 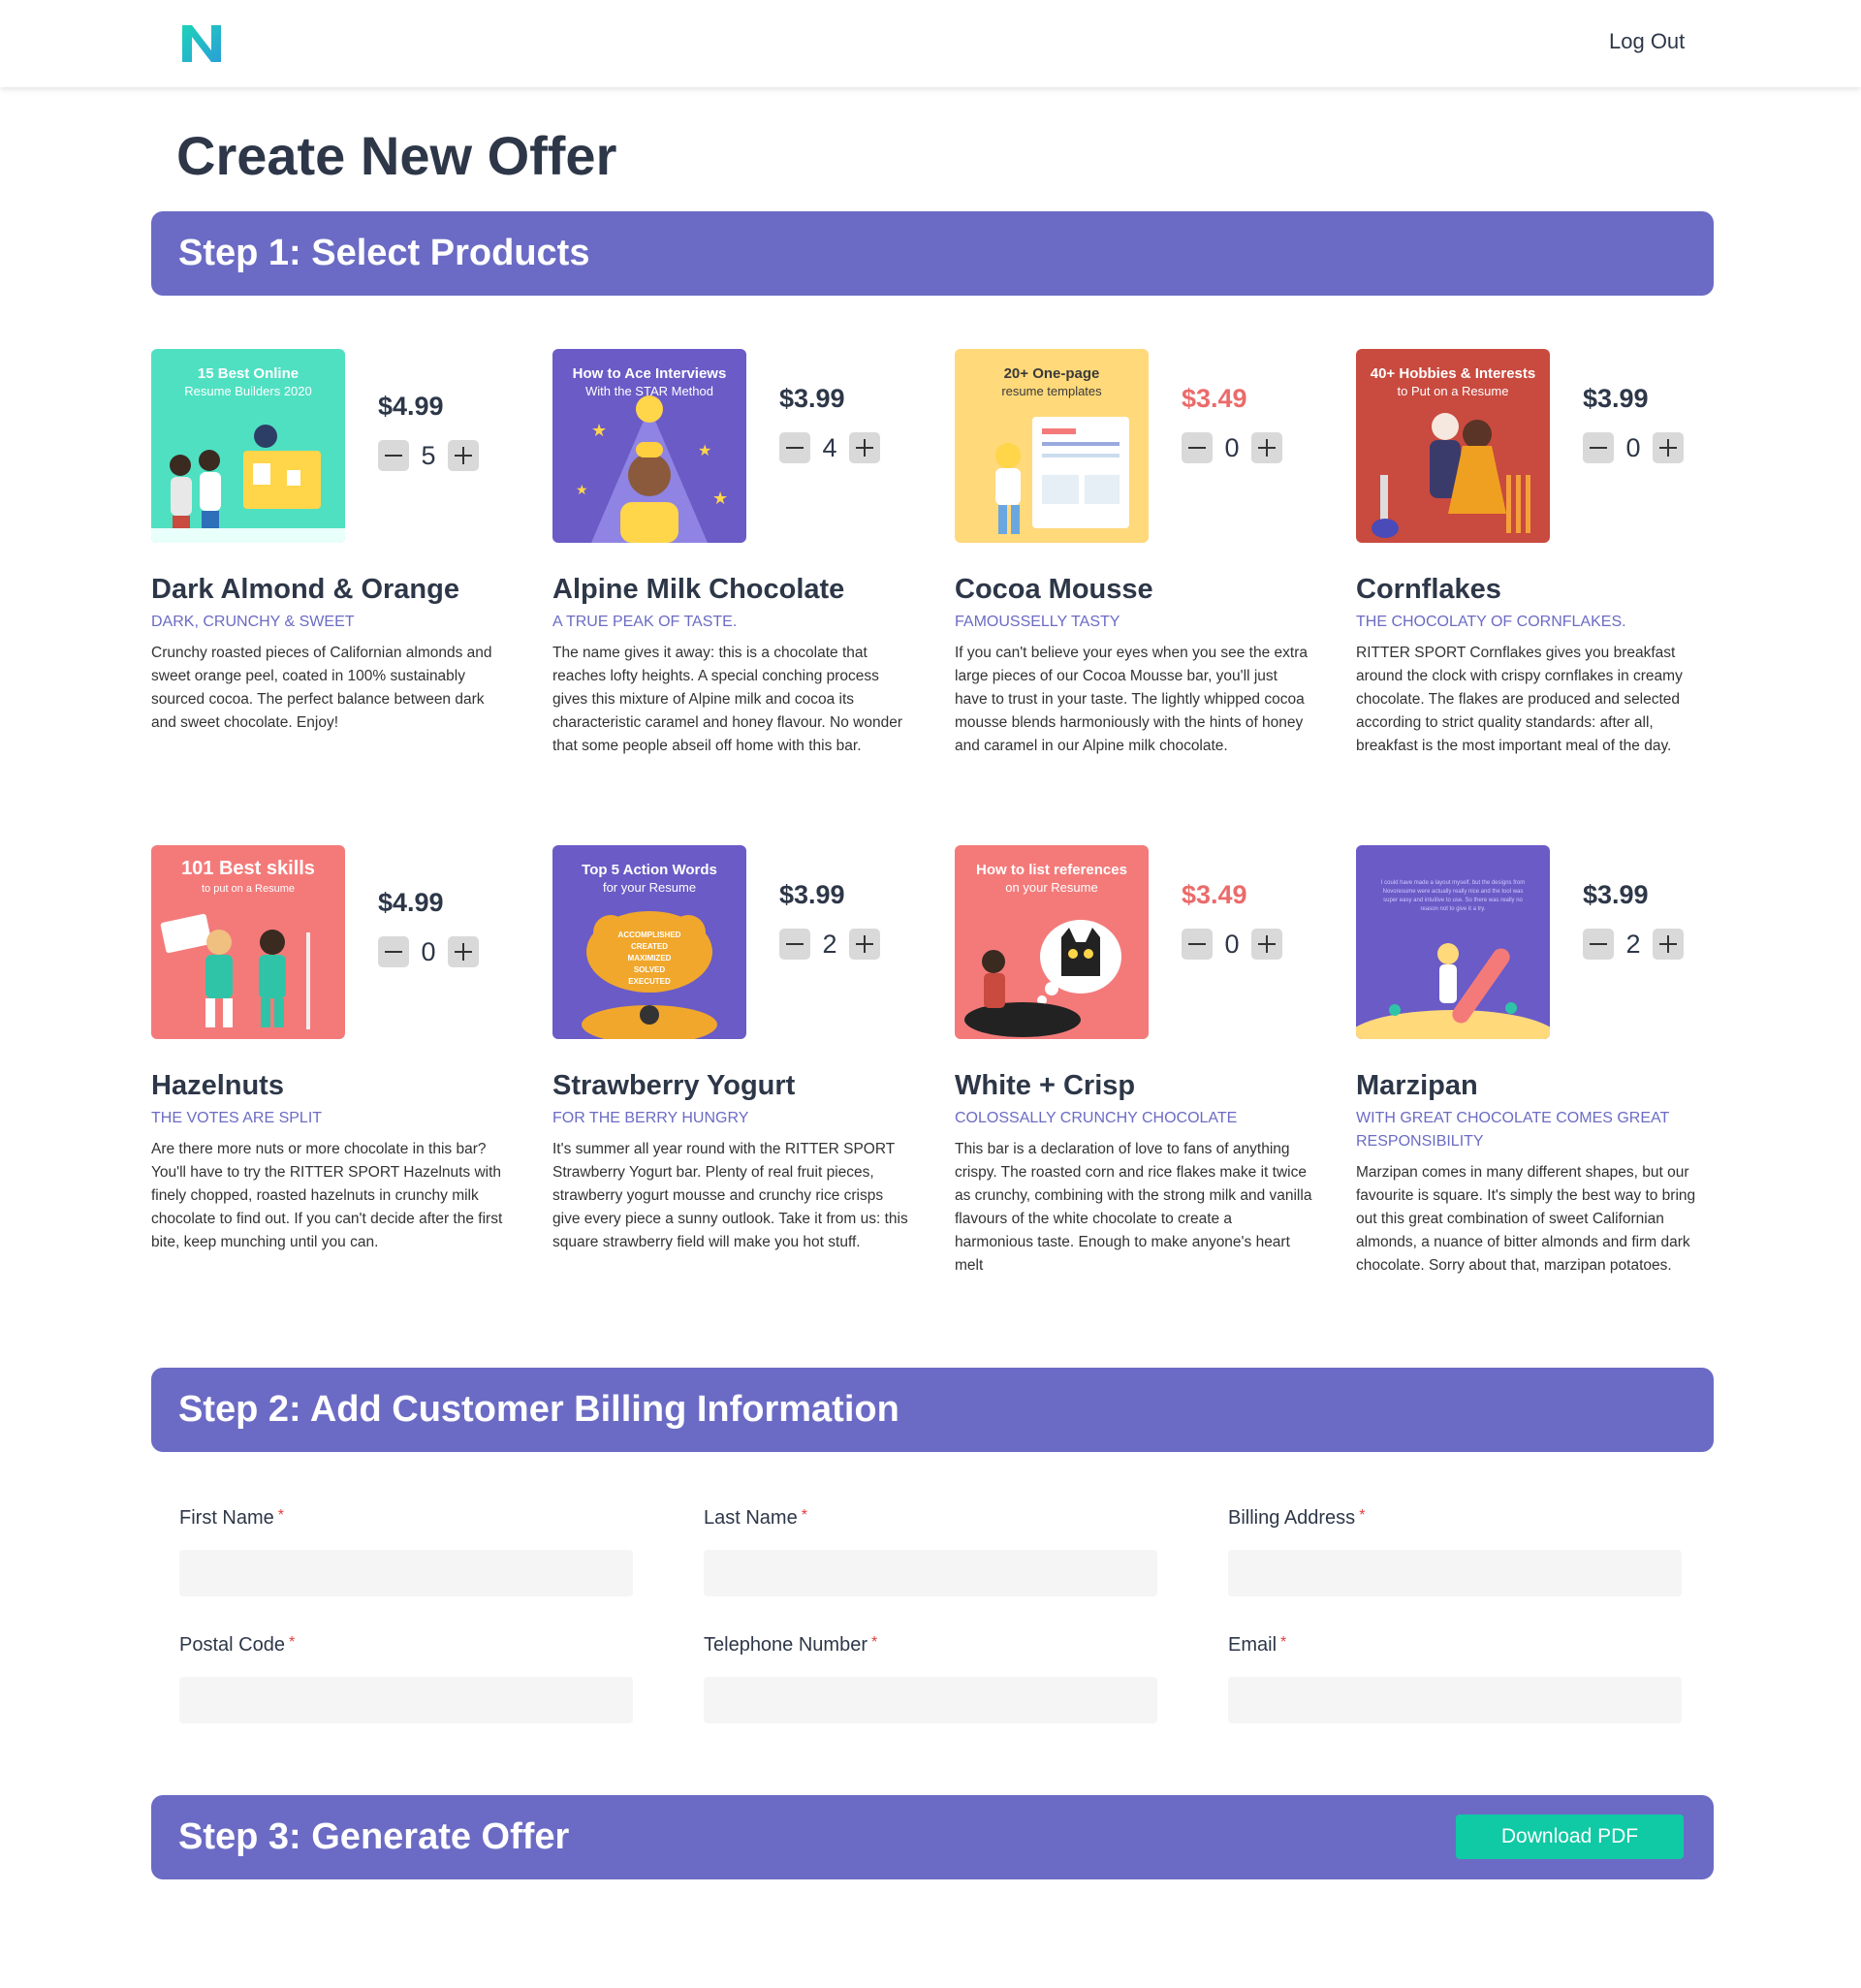 I want to click on first-name-field: First Name *, so click(x=406, y=1551).